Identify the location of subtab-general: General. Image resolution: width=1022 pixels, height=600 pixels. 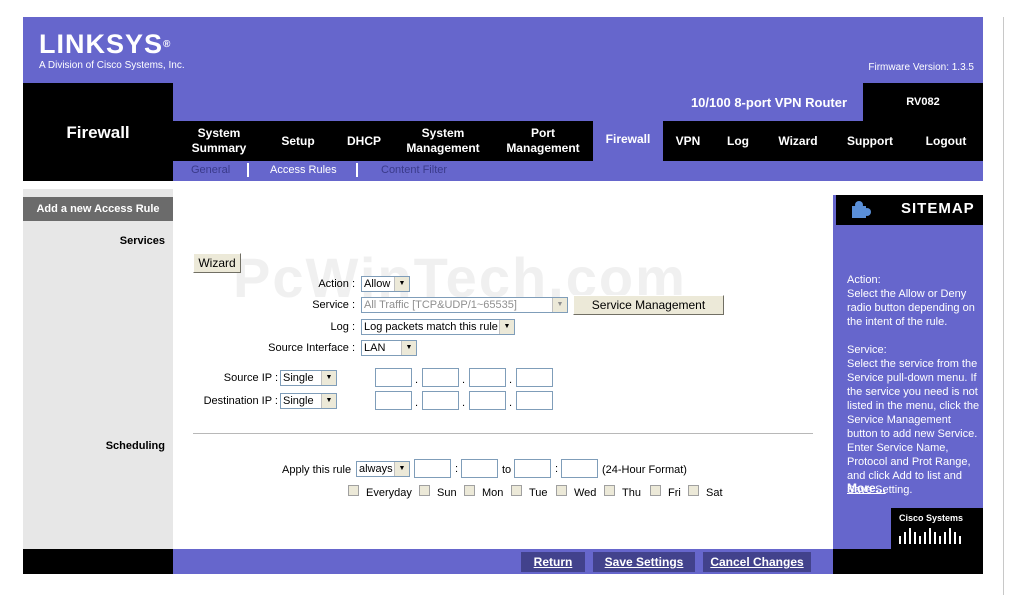
(210, 170).